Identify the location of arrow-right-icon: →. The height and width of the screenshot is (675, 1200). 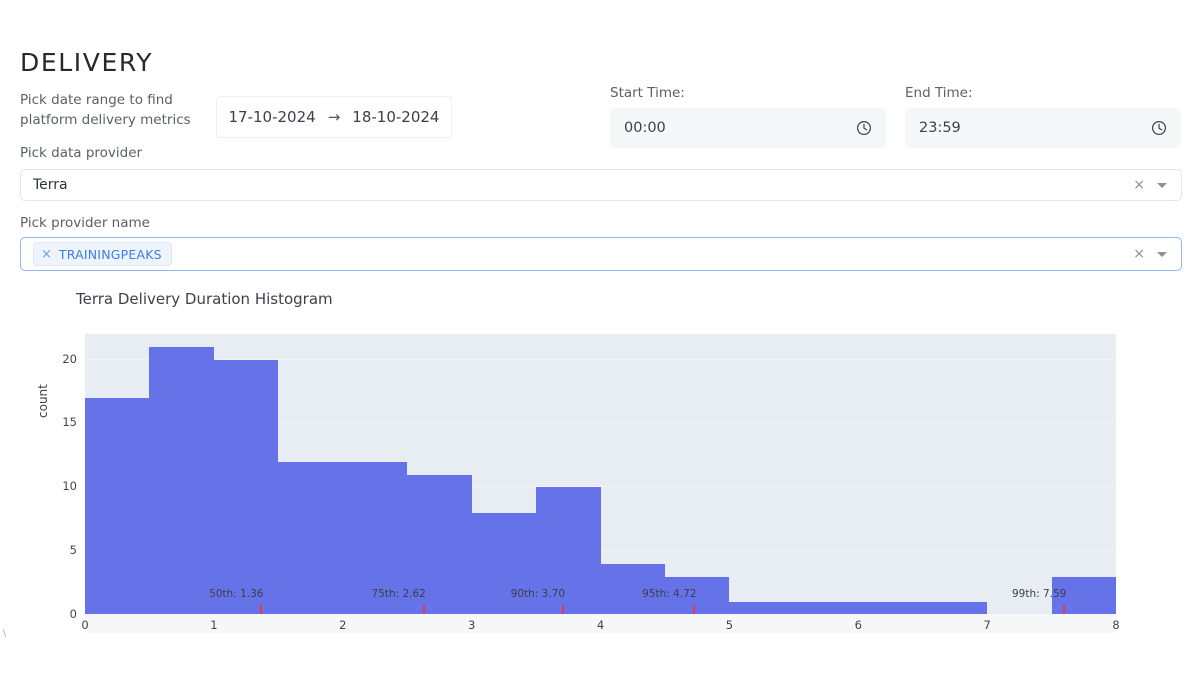
(334, 117).